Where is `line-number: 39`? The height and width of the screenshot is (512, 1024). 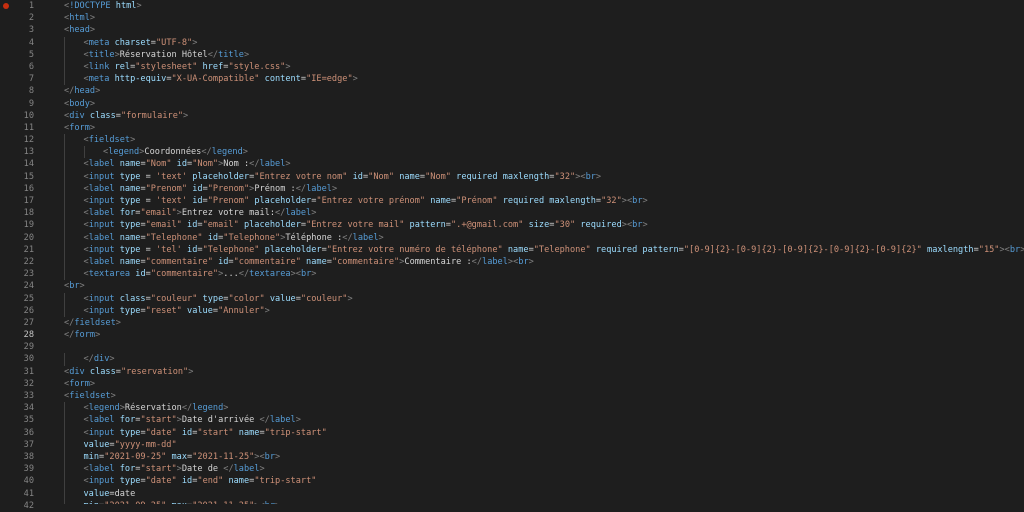
line-number: 39 is located at coordinates (28, 469).